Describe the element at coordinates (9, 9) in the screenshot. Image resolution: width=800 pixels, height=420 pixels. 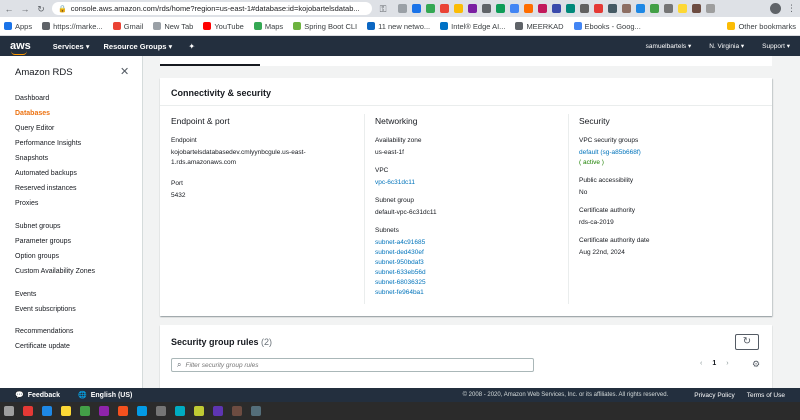
I see `back-arrow-icon: ←` at that location.